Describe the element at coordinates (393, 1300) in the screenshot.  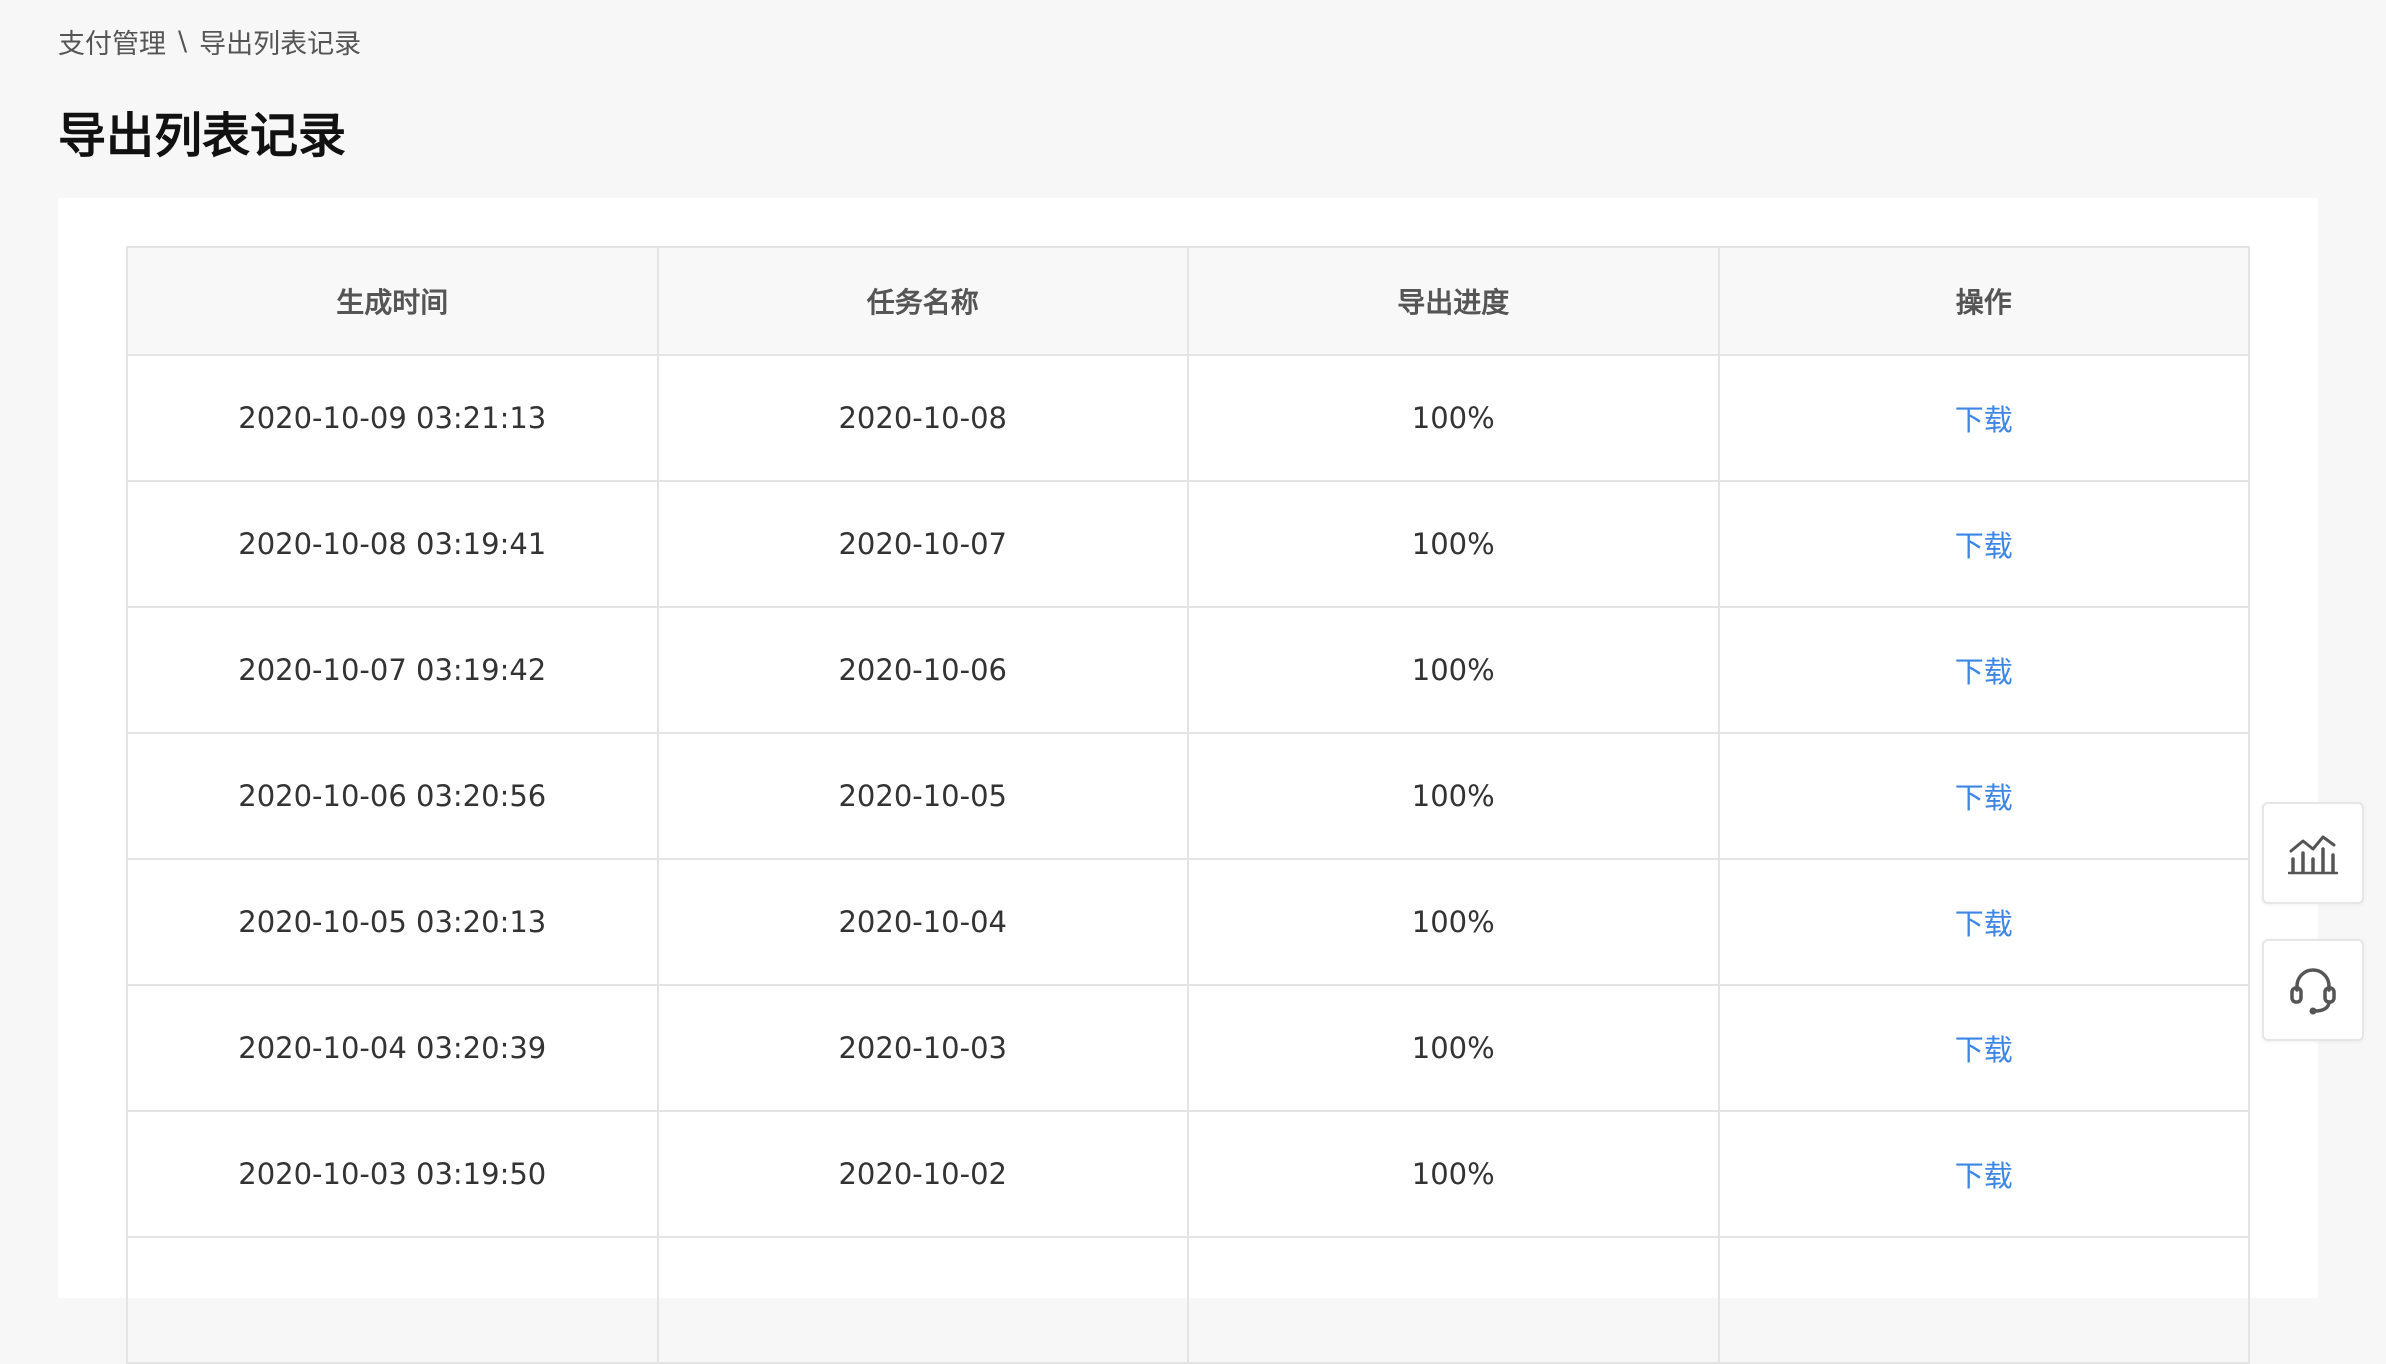
I see `cell-time` at that location.